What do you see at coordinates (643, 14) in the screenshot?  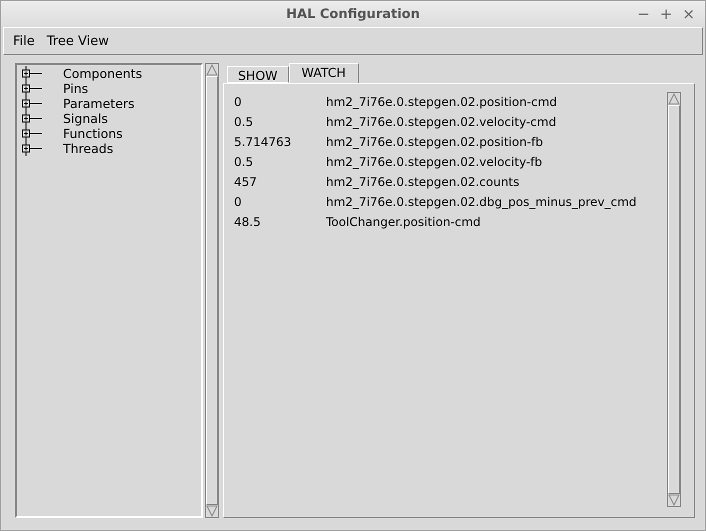 I see `minimize-button: −` at bounding box center [643, 14].